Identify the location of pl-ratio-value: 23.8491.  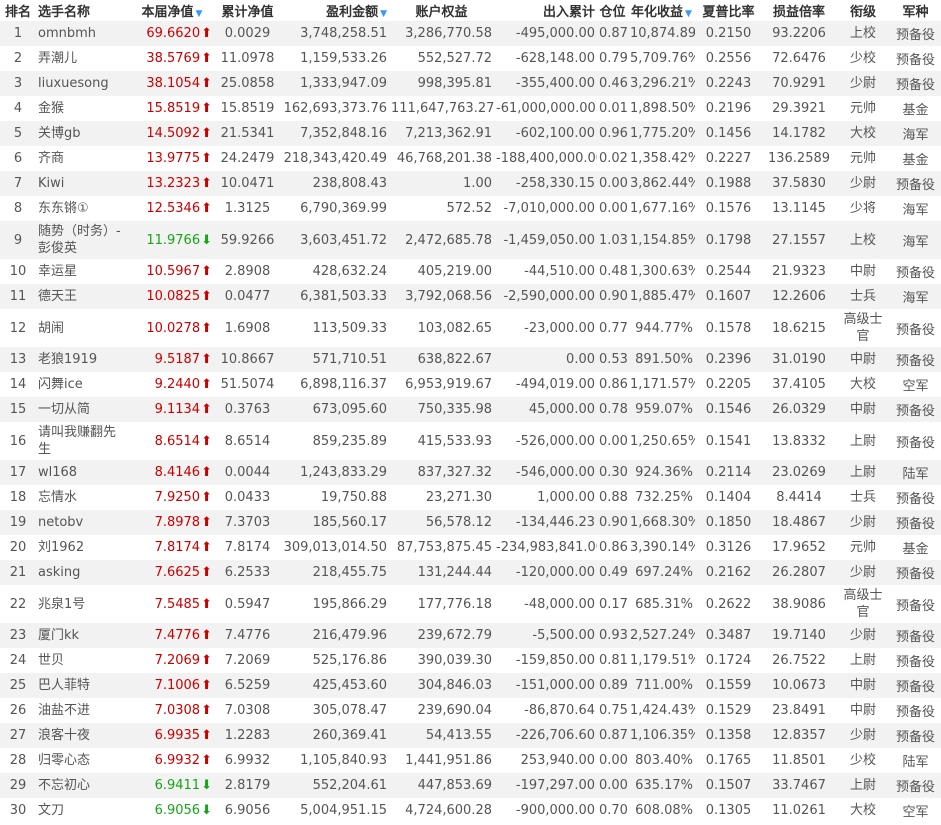
(799, 710).